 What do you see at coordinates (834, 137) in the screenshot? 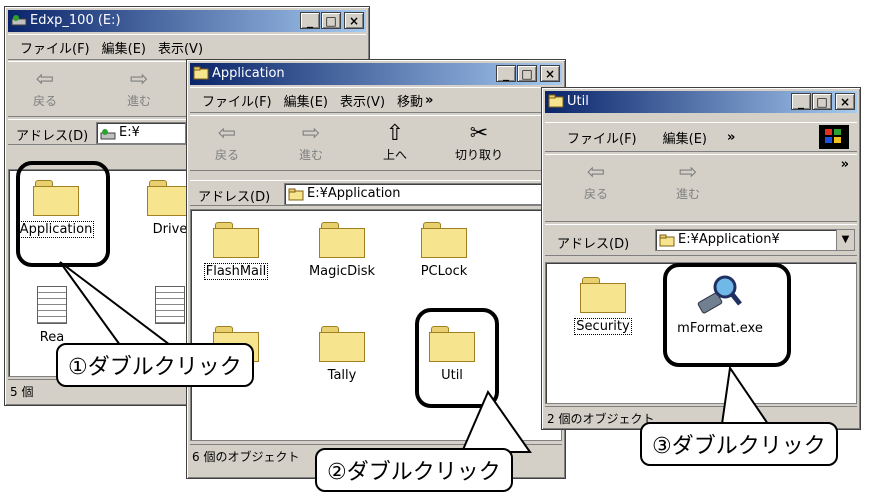
I see `windows-logo-icon` at bounding box center [834, 137].